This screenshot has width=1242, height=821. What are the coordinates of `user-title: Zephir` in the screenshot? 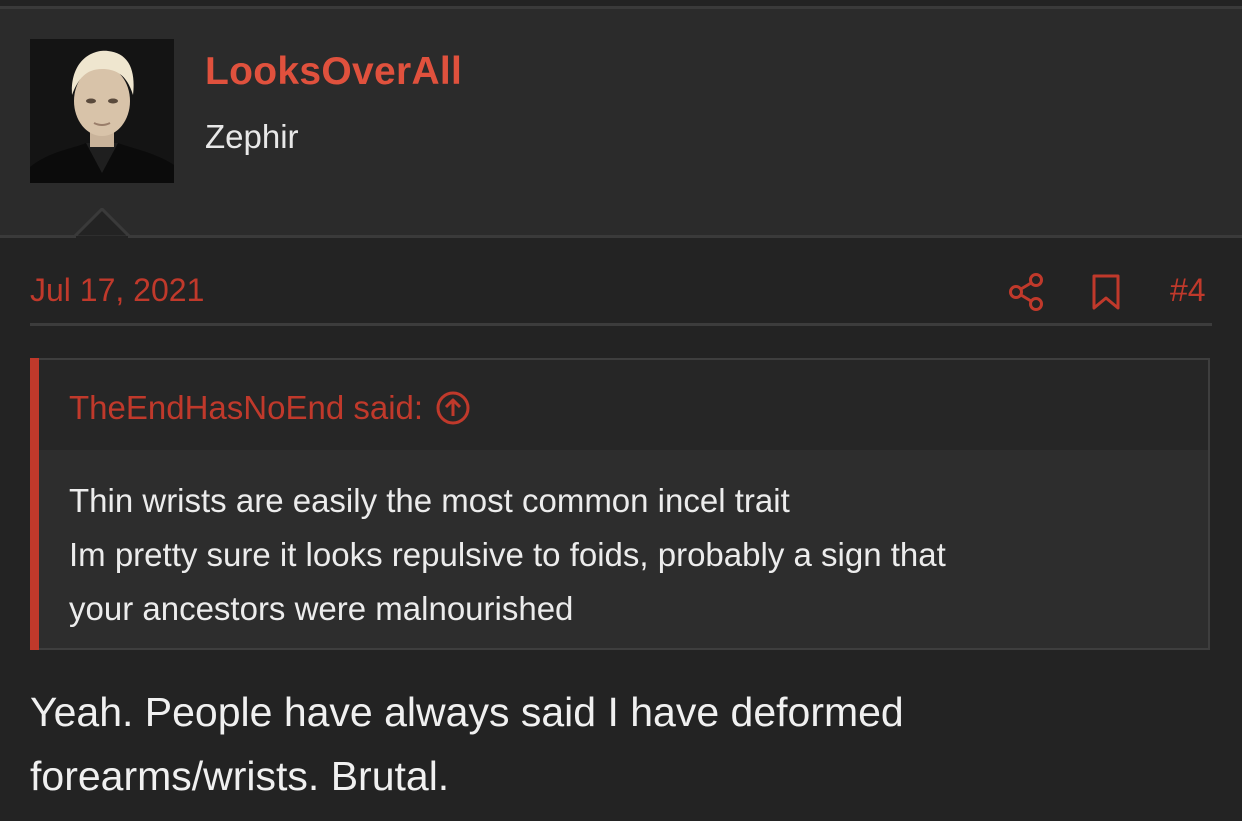 It's located at (252, 136).